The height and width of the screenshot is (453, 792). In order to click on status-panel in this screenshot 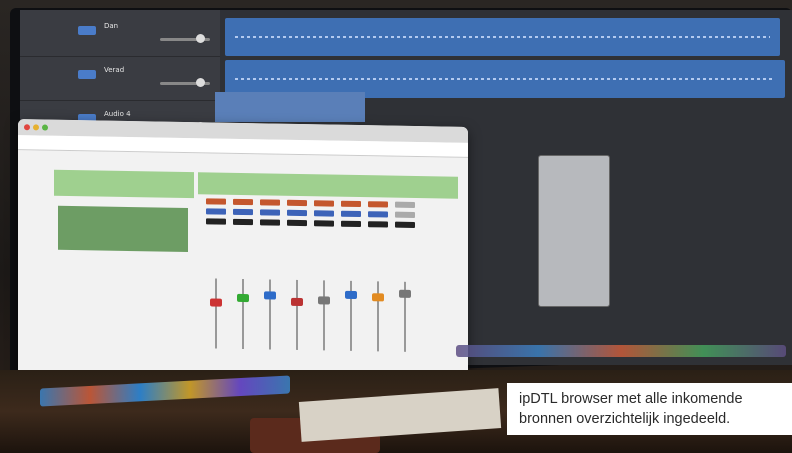, I will do `click(123, 229)`.